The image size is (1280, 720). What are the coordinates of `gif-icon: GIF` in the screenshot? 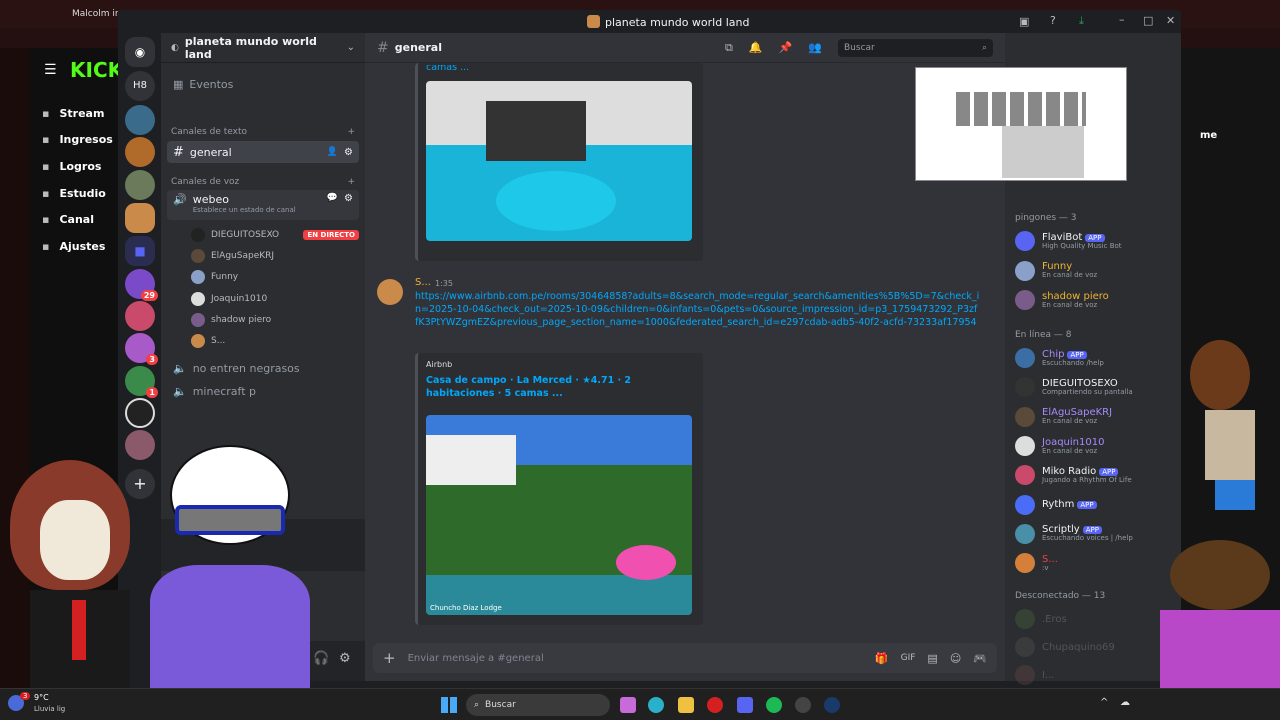 It's located at (908, 658).